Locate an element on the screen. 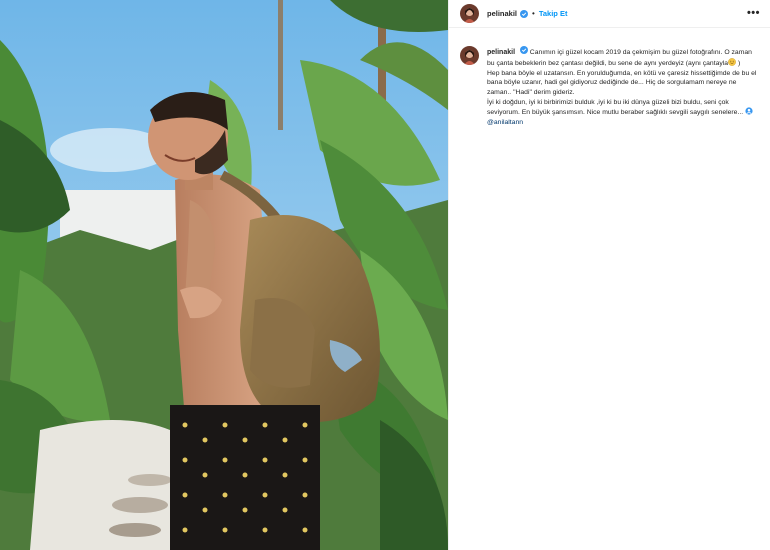  tag-icon is located at coordinates (749, 111).